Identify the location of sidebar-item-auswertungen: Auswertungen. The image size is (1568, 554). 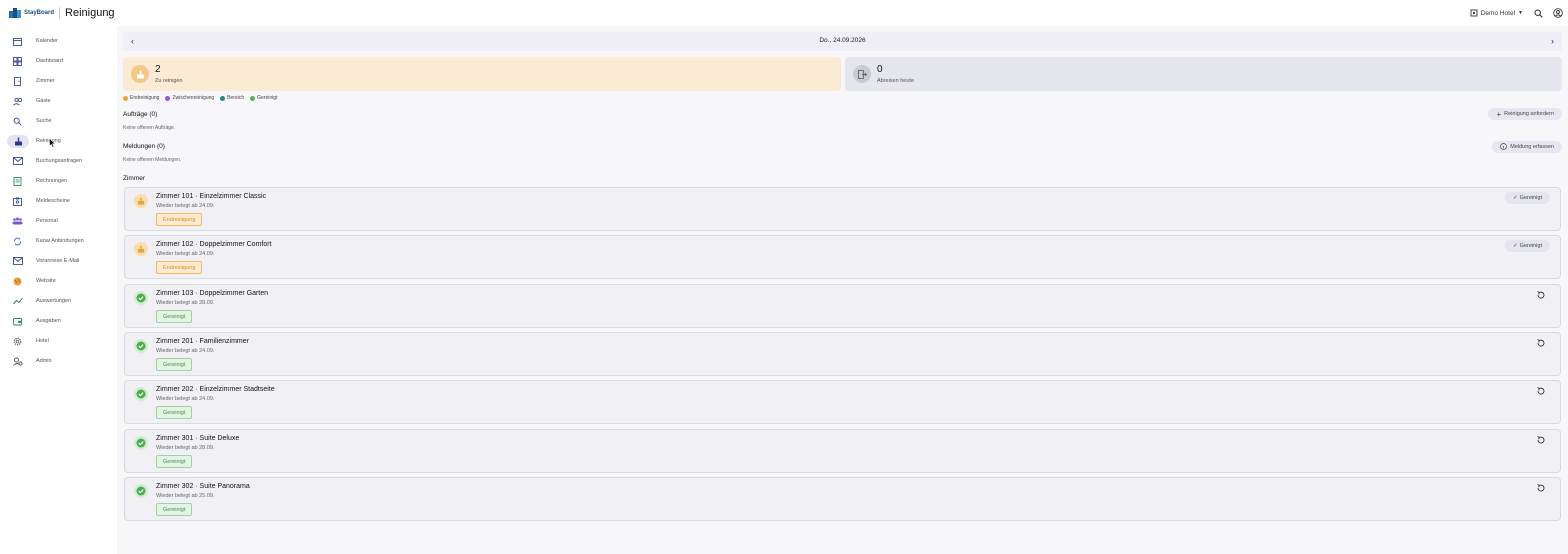
(58, 301).